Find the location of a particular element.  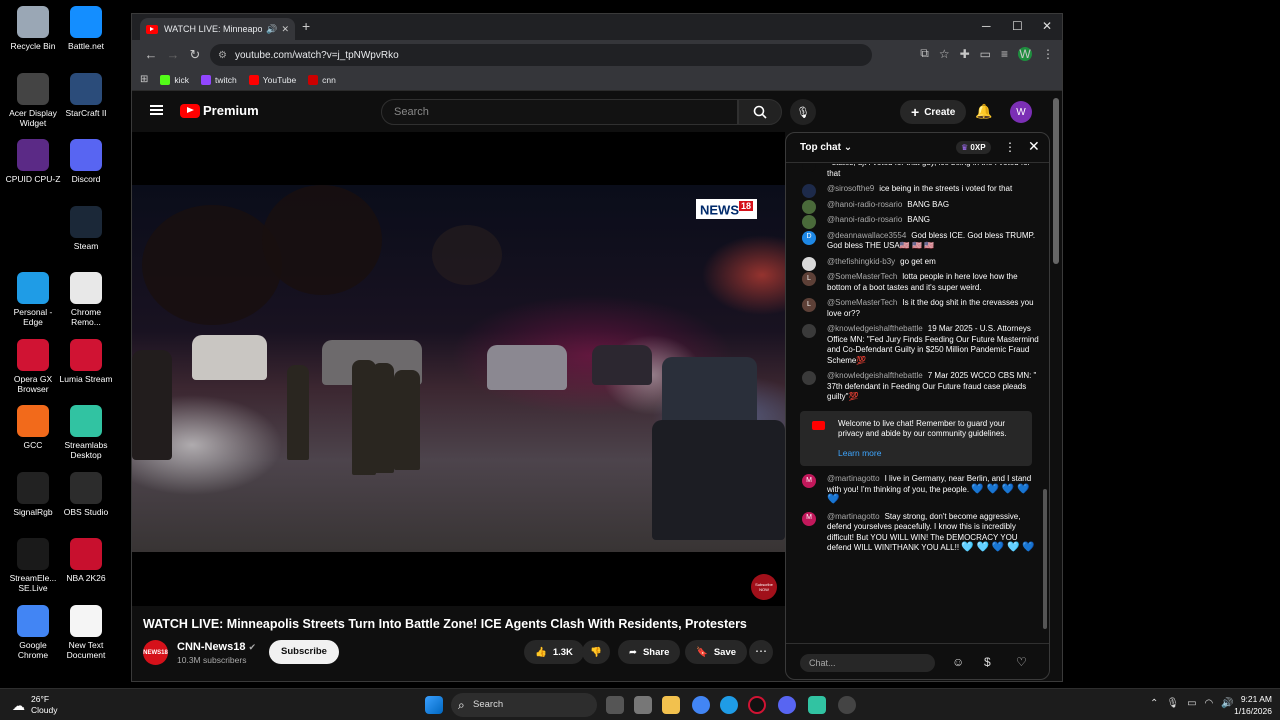

desktop-icon: GCC is located at coordinates (33, 427).